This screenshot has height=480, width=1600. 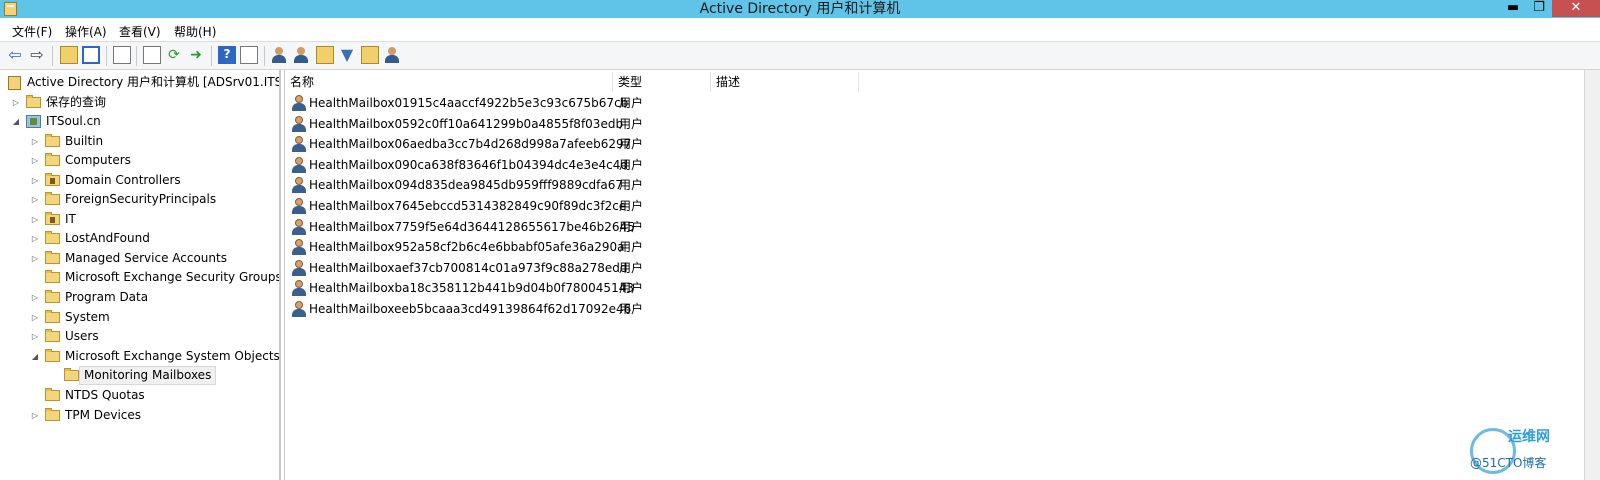 What do you see at coordinates (107, 297) in the screenshot?
I see `tree-item-label: Program Data` at bounding box center [107, 297].